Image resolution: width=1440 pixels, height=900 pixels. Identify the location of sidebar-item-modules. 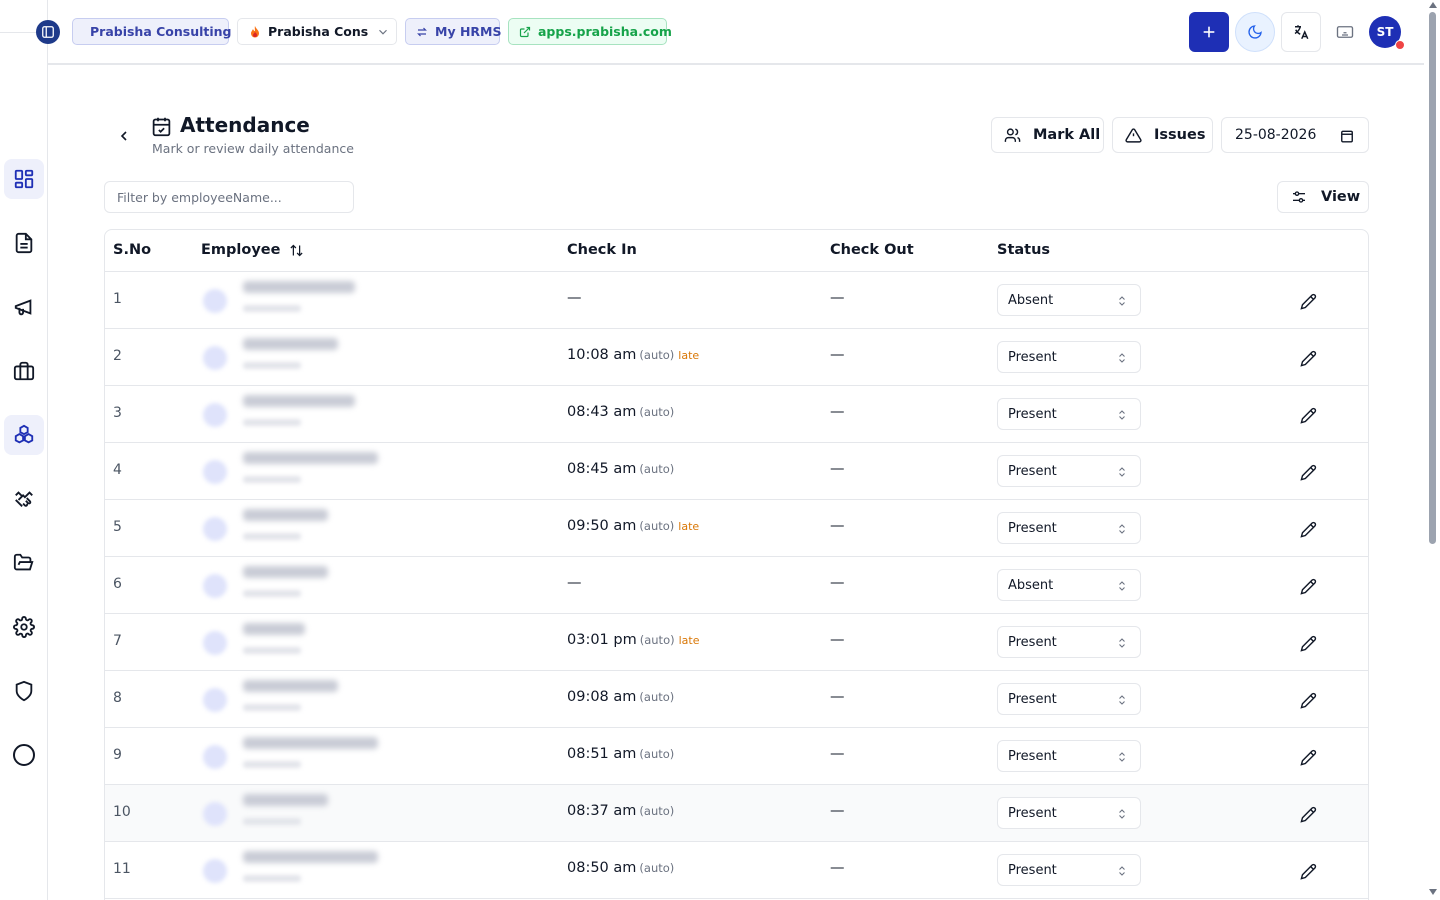
(24, 435).